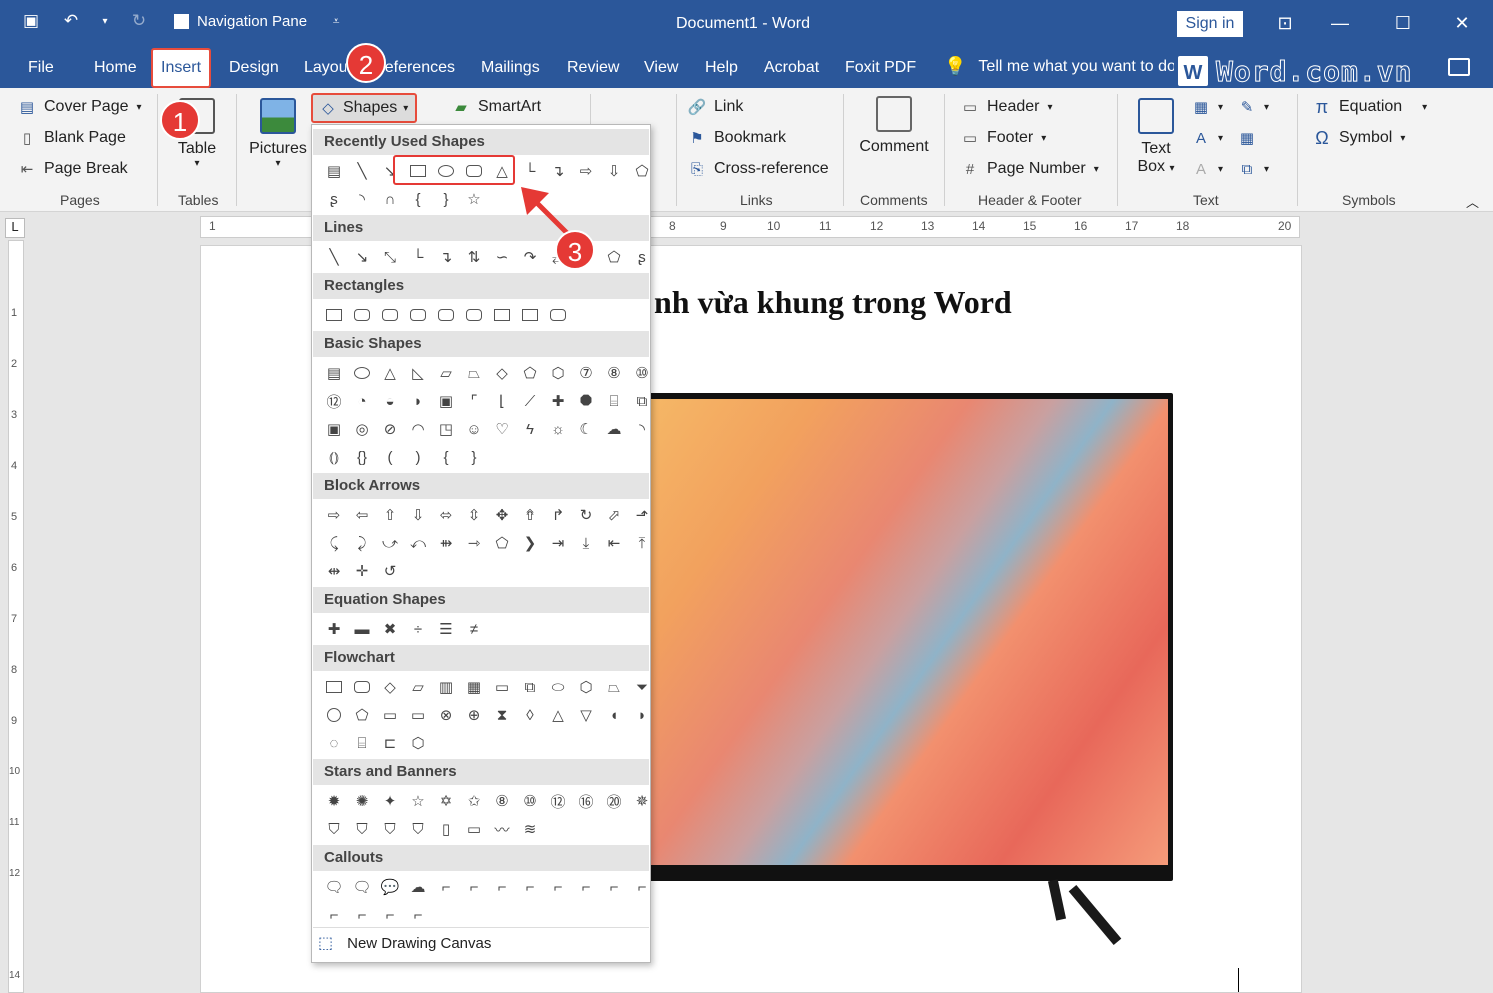 This screenshot has height=993, width=1493. What do you see at coordinates (558, 715) in the screenshot?
I see `flowchart-extract-icon: △` at bounding box center [558, 715].